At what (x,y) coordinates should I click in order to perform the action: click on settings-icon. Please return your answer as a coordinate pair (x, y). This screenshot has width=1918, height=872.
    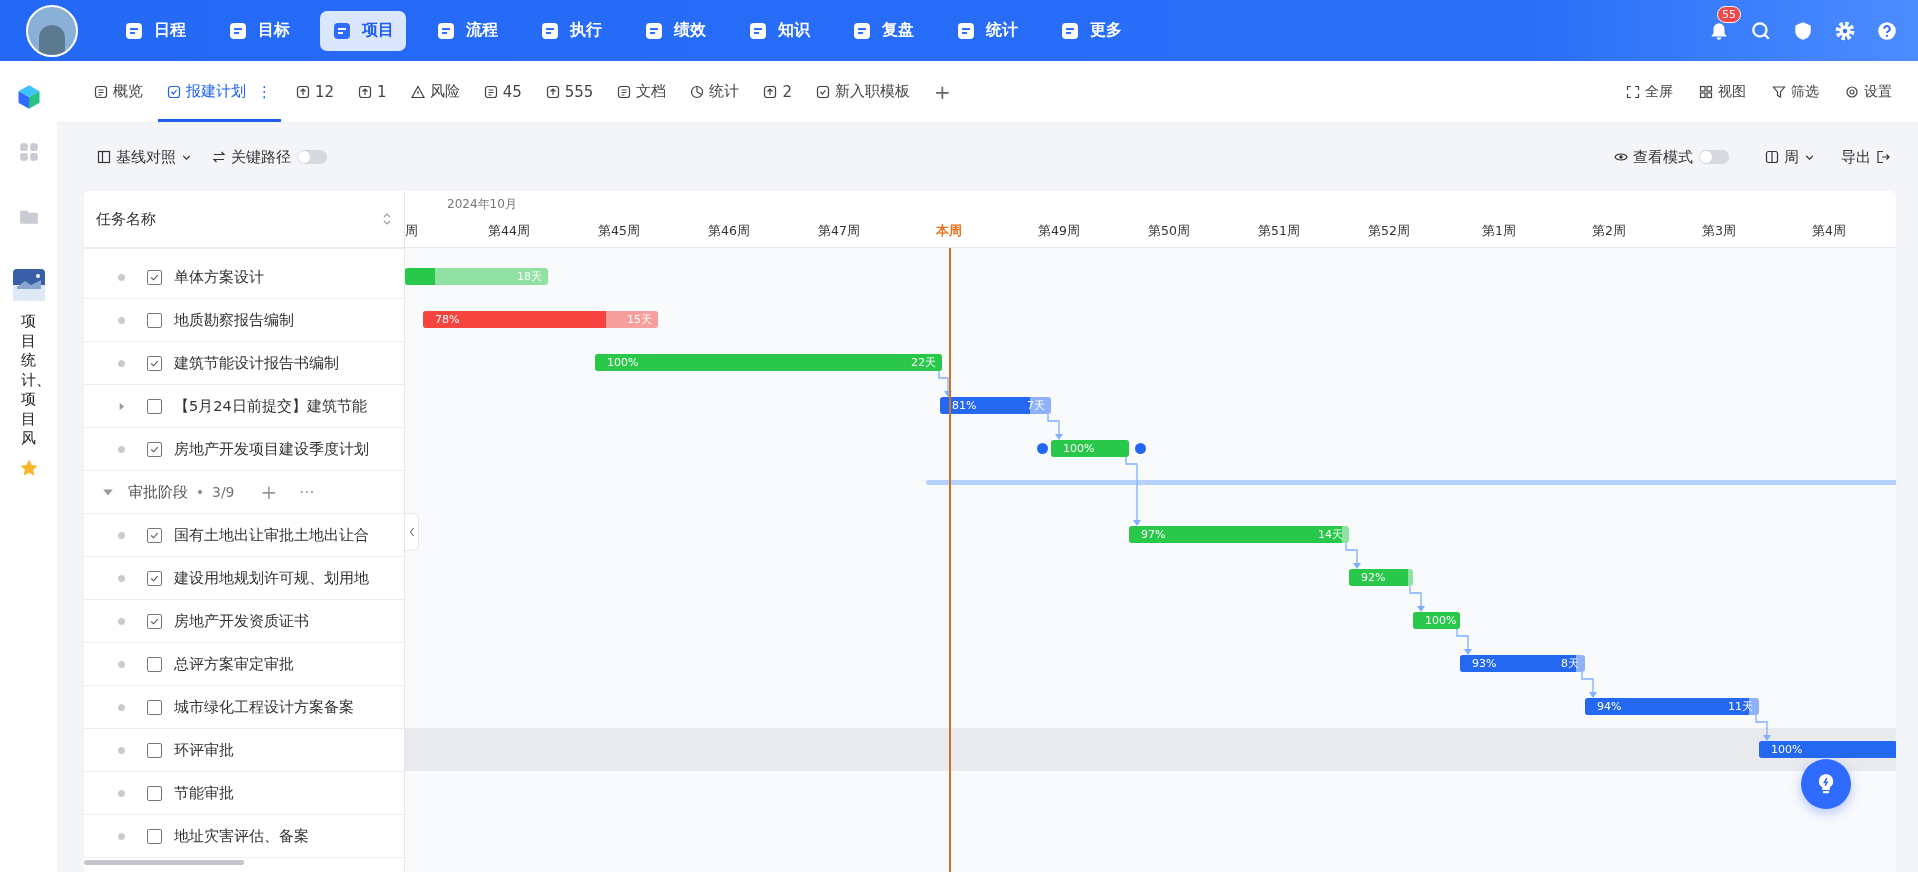
    Looking at the image, I should click on (1845, 30).